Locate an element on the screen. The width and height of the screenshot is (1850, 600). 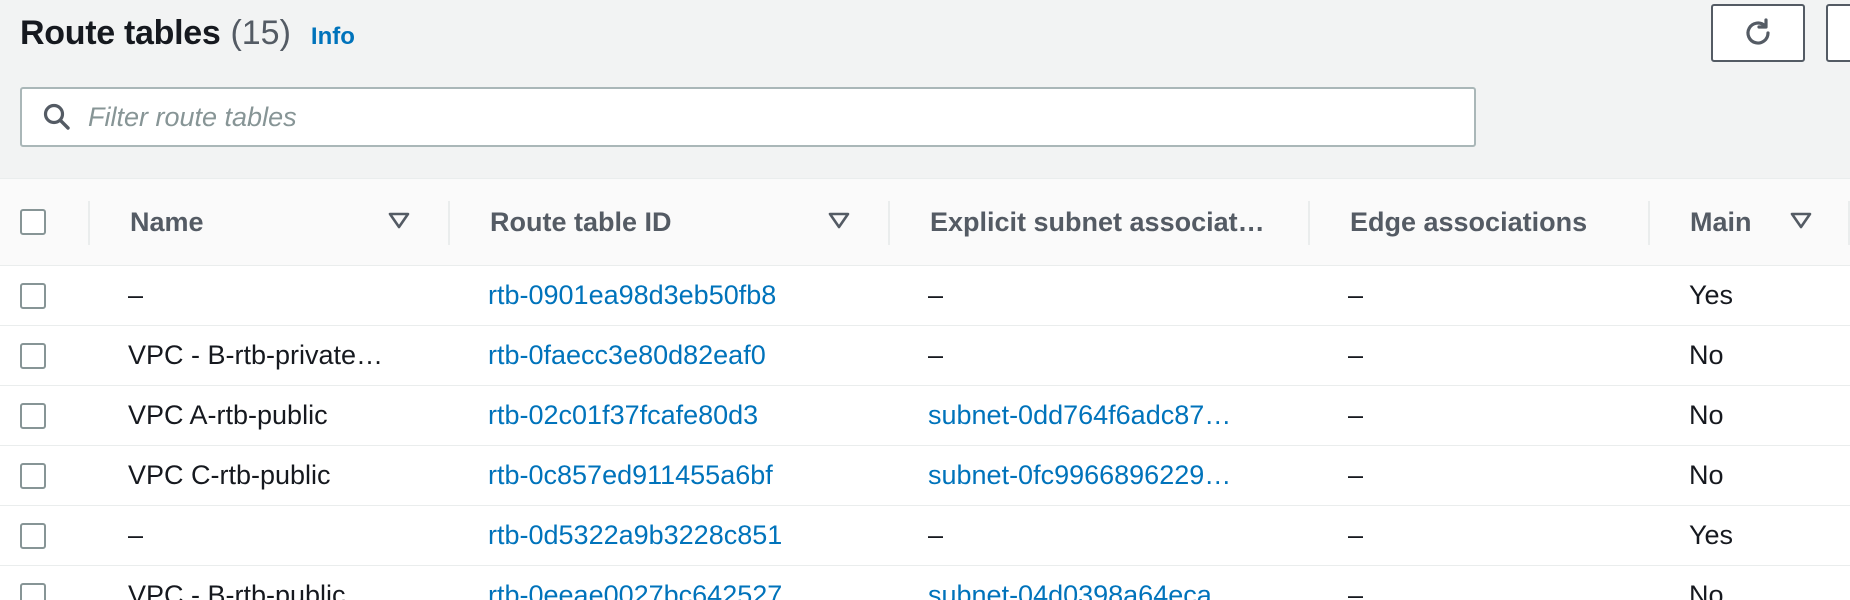
refresh-icon is located at coordinates (1758, 31).